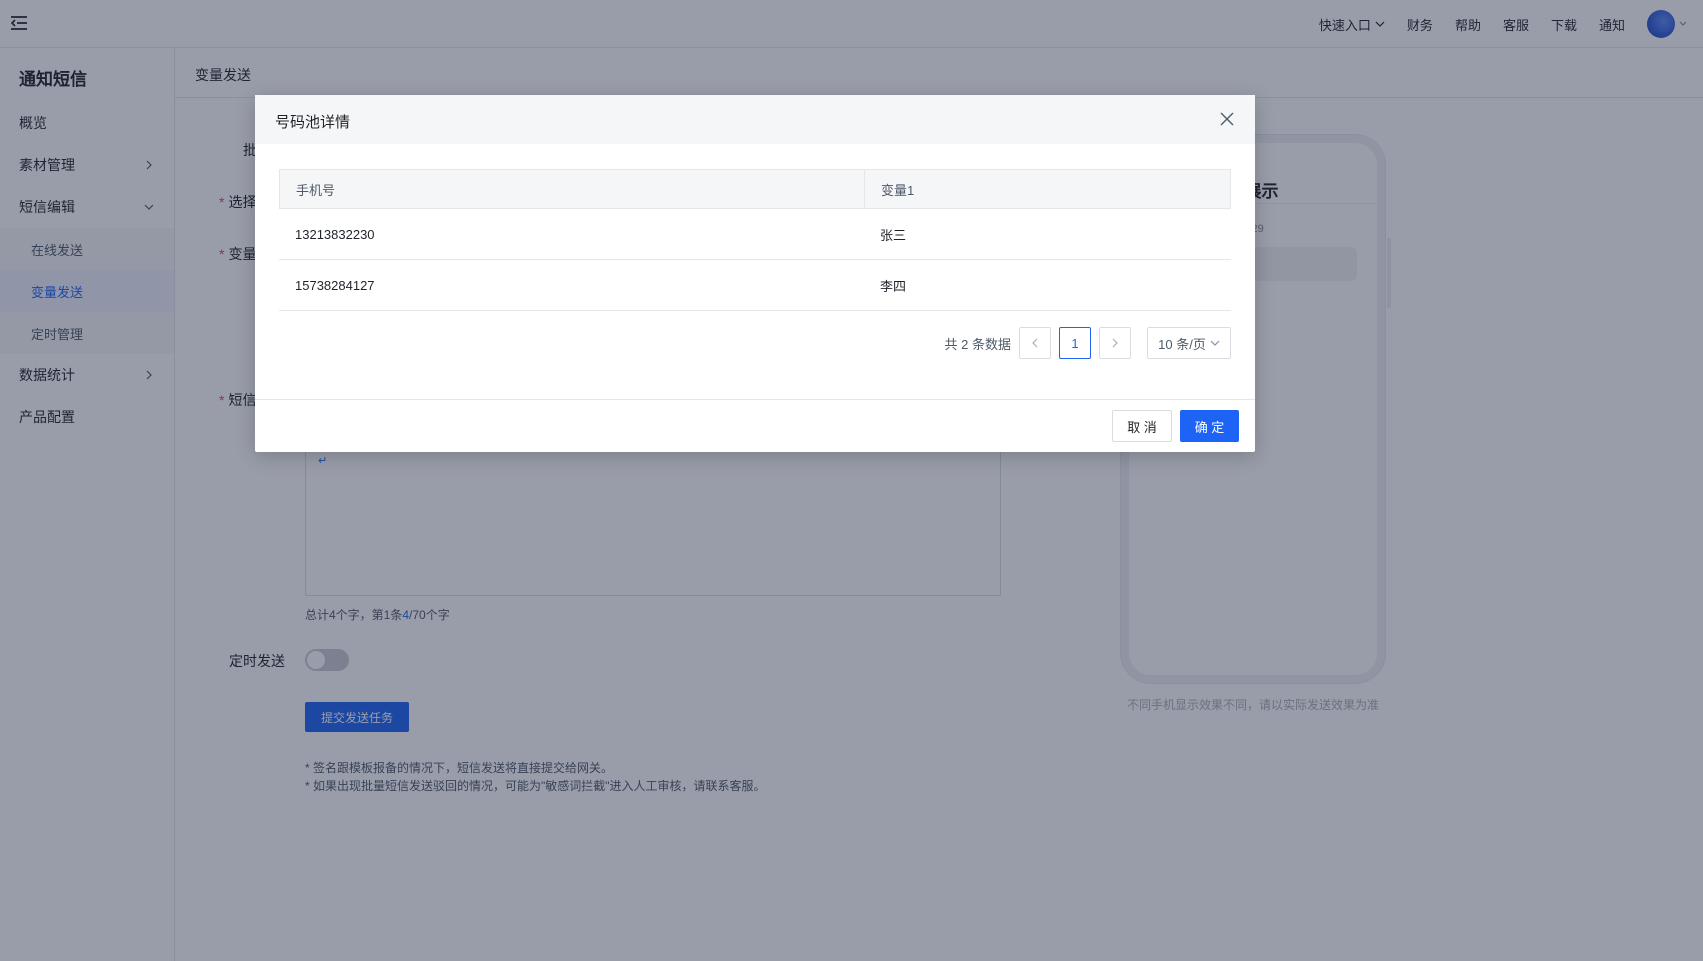 The image size is (1703, 961). Describe the element at coordinates (1209, 426) in the screenshot. I see `confirm-button: 确 定` at that location.